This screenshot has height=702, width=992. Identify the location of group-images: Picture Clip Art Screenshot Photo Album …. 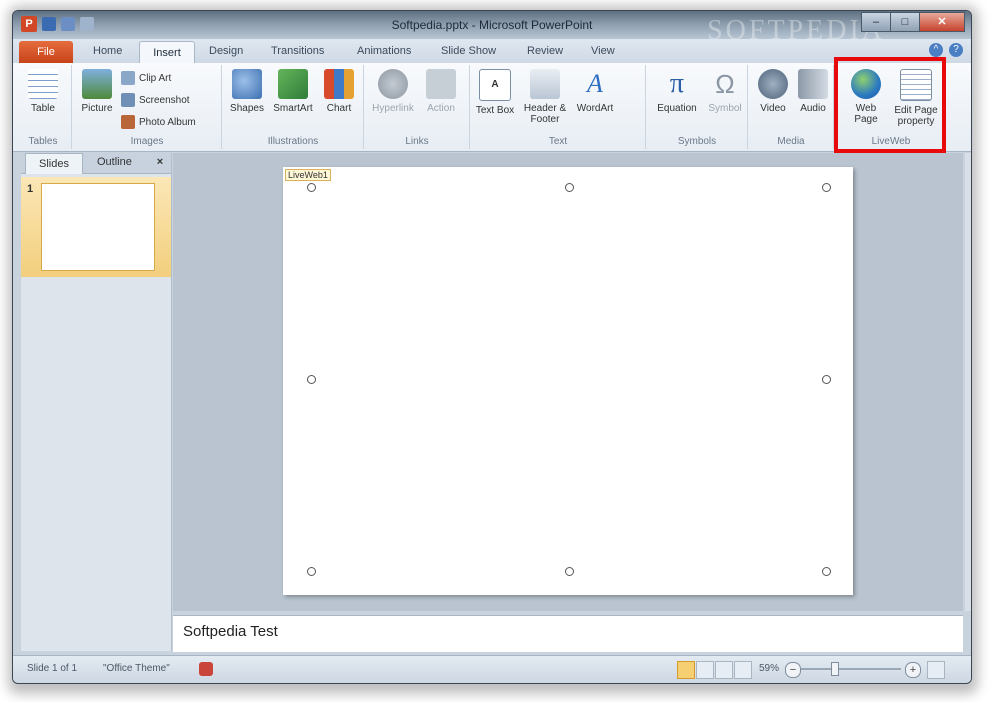
(147, 107).